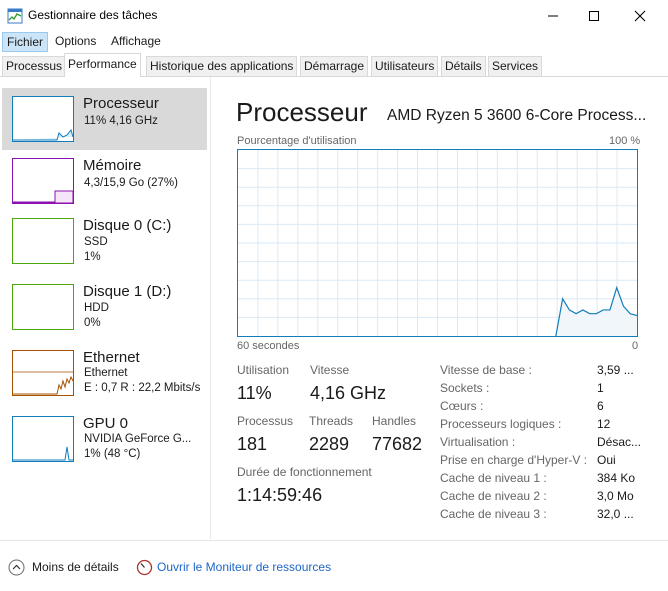 The height and width of the screenshot is (591, 668). Describe the element at coordinates (254, 393) in the screenshot. I see `utilisation-value: 11%` at that location.